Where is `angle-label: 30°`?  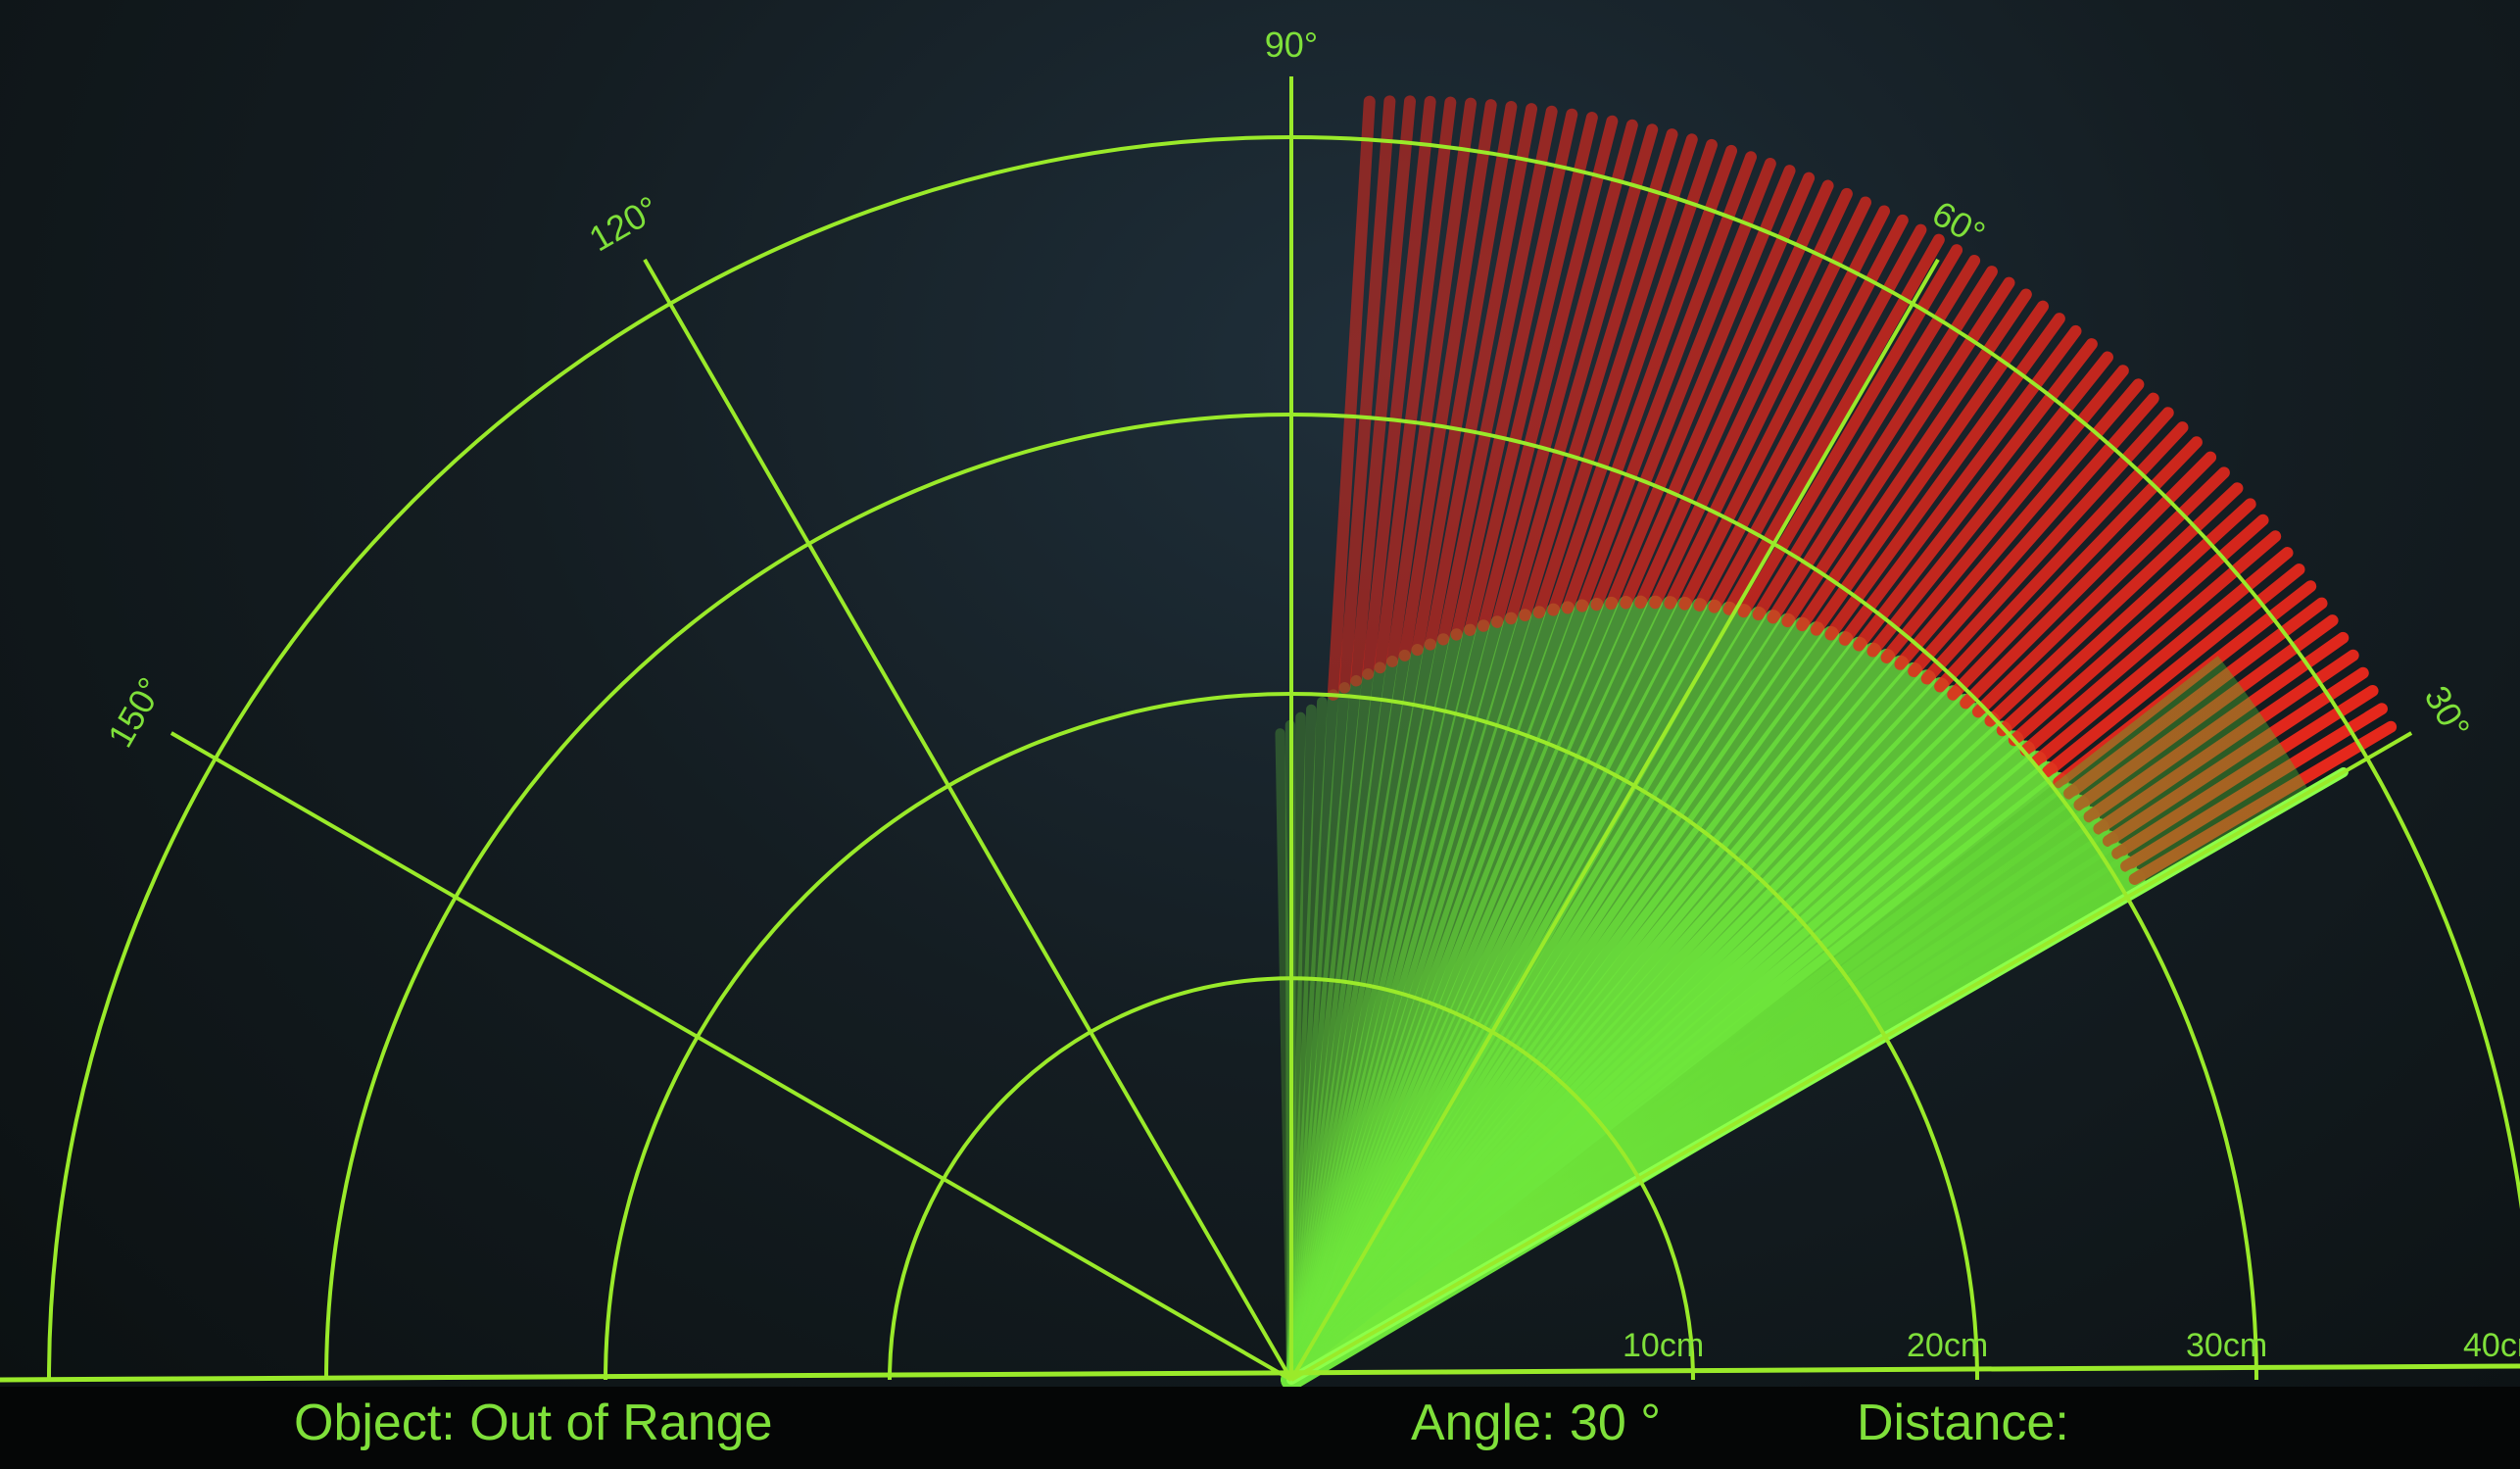
angle-label: 30° is located at coordinates (2448, 712).